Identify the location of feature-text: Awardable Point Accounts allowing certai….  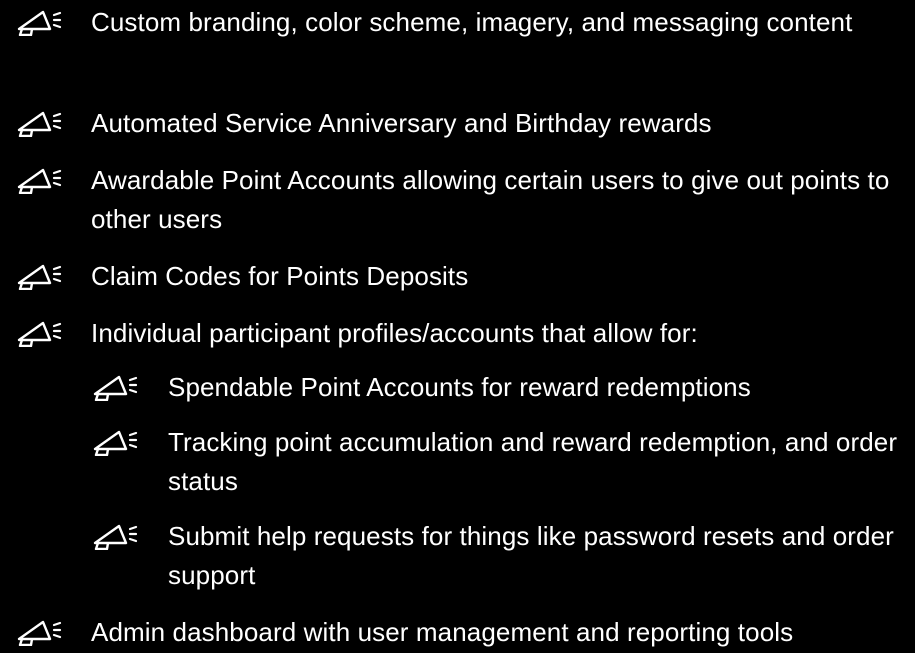
(490, 199).